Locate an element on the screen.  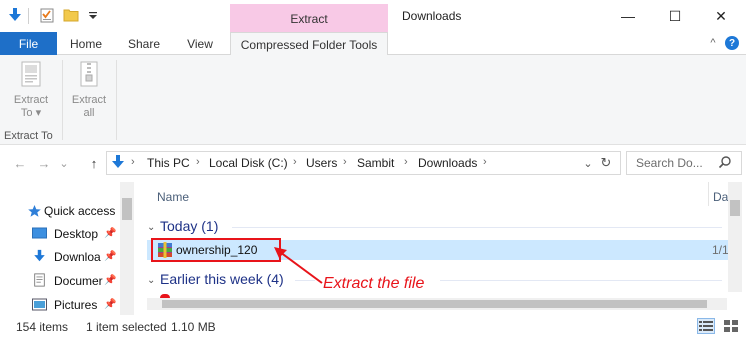
documents-icon is located at coordinates (39, 280).